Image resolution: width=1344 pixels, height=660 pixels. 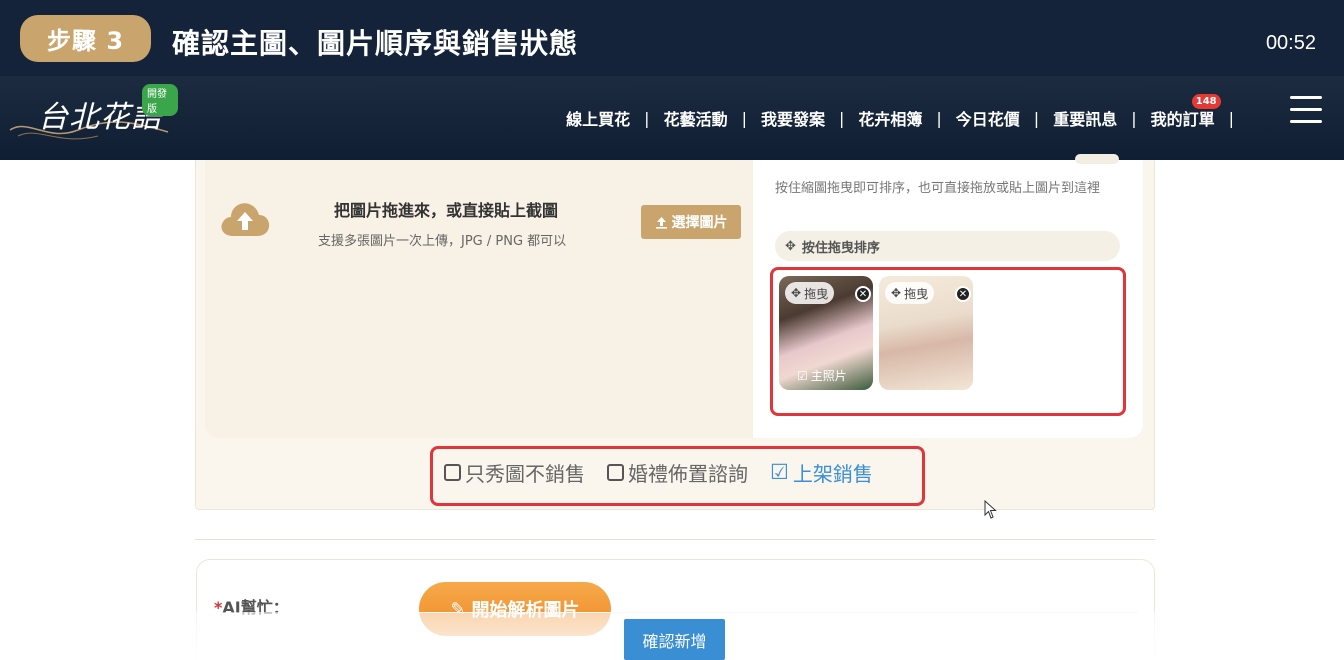 What do you see at coordinates (840, 248) in the screenshot?
I see `sort-bar-label: 按住拖曳排序` at bounding box center [840, 248].